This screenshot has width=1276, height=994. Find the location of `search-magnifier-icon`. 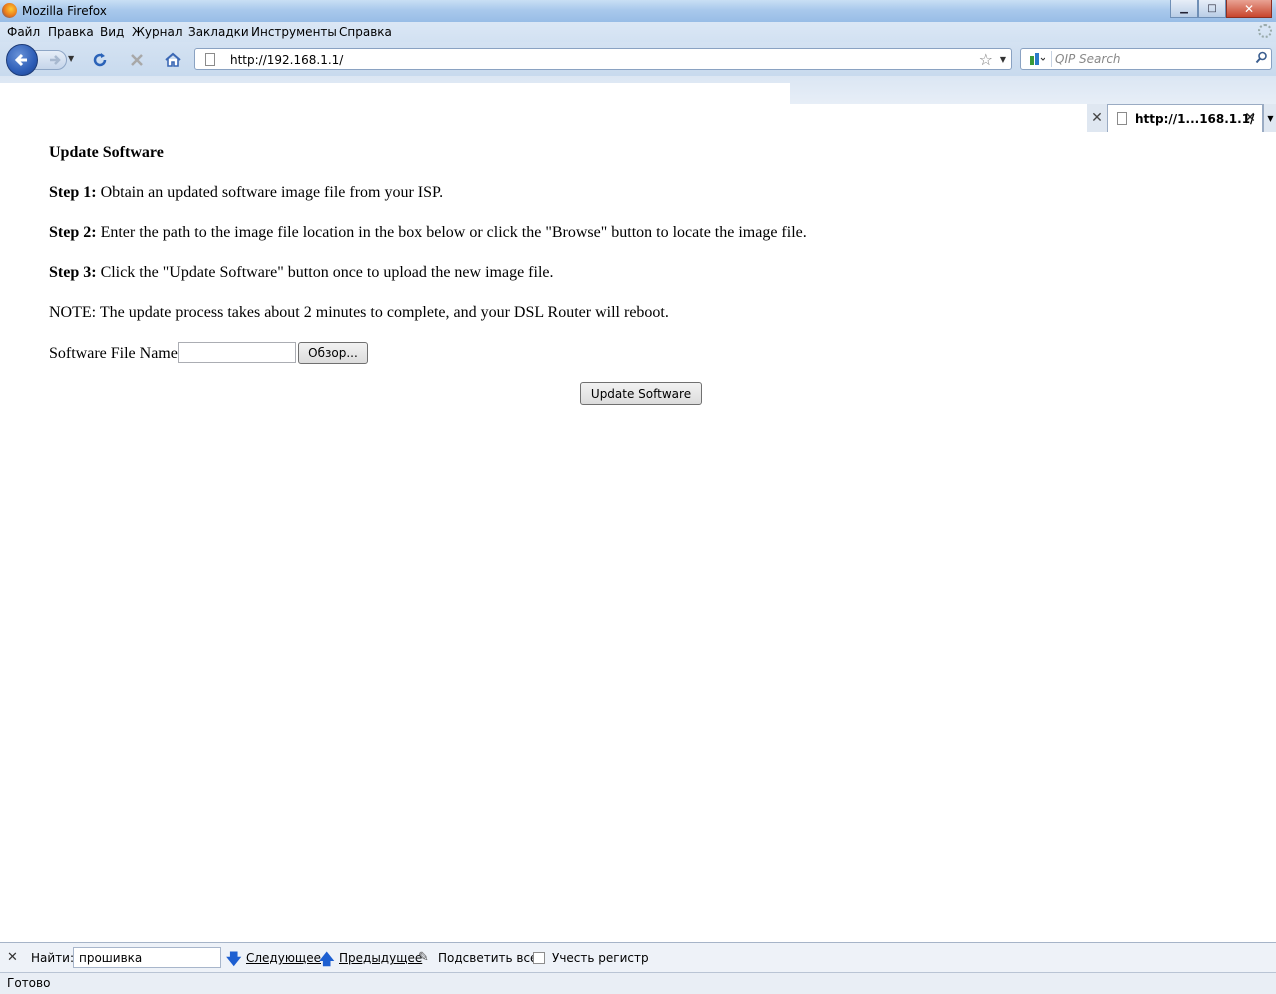

search-magnifier-icon is located at coordinates (1261, 59).